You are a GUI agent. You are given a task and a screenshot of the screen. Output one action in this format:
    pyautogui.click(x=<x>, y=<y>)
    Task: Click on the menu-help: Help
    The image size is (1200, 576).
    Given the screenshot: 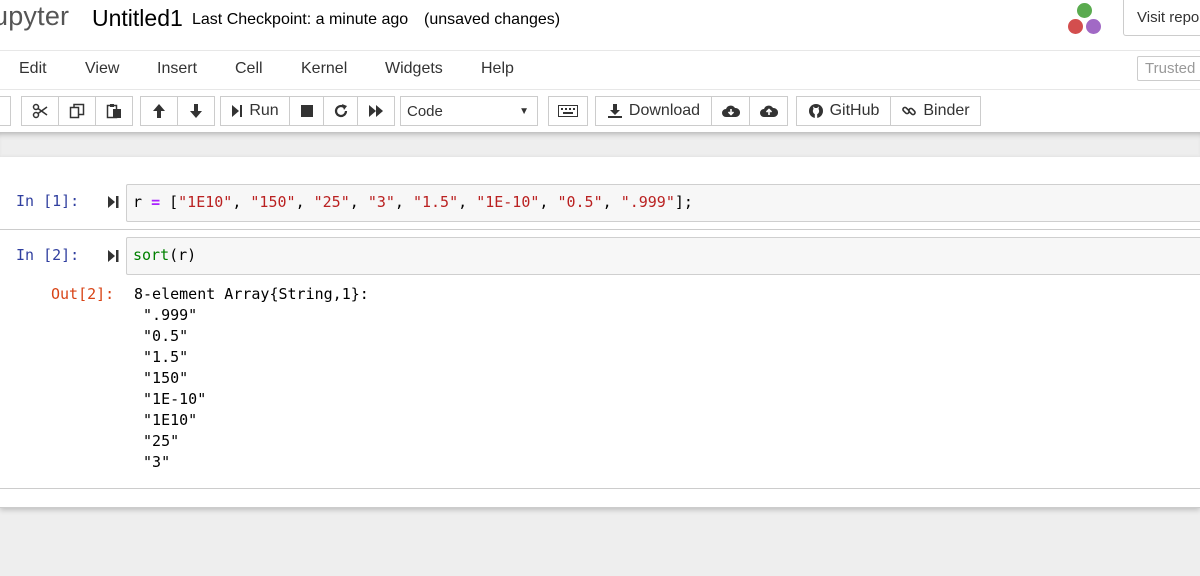 What is the action you would take?
    pyautogui.click(x=497, y=69)
    